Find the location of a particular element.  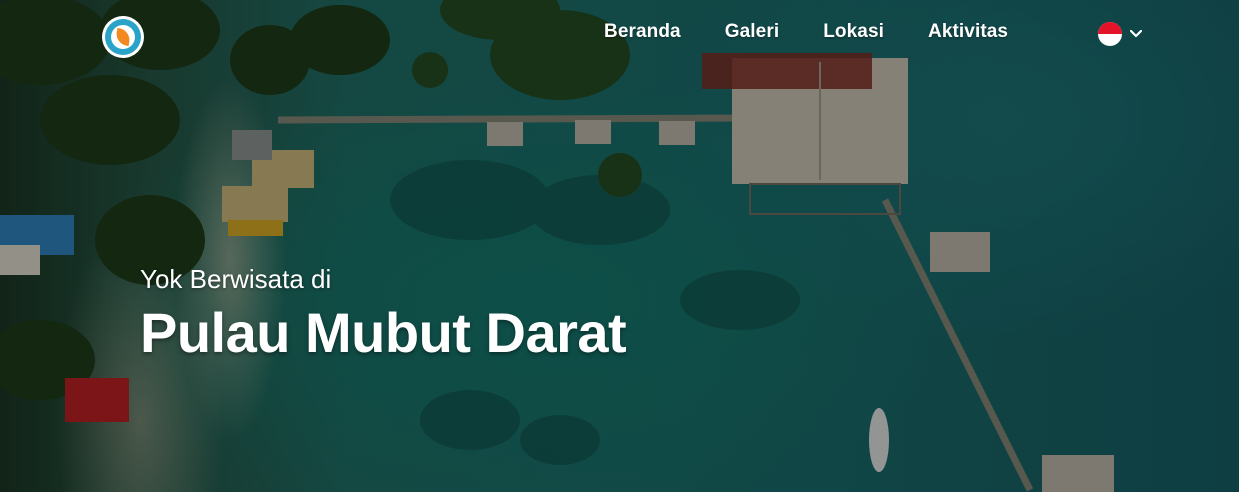

nav-item-galeri: Galeri is located at coordinates (752, 32).